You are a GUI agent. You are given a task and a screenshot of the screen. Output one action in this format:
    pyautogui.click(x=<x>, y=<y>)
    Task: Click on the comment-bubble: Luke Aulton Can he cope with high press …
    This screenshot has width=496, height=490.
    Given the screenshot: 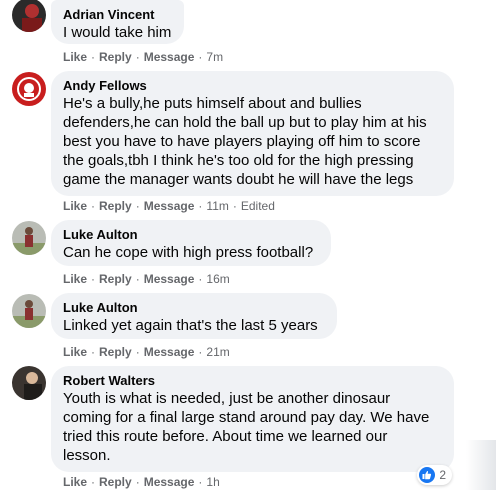 What is the action you would take?
    pyautogui.click(x=191, y=243)
    